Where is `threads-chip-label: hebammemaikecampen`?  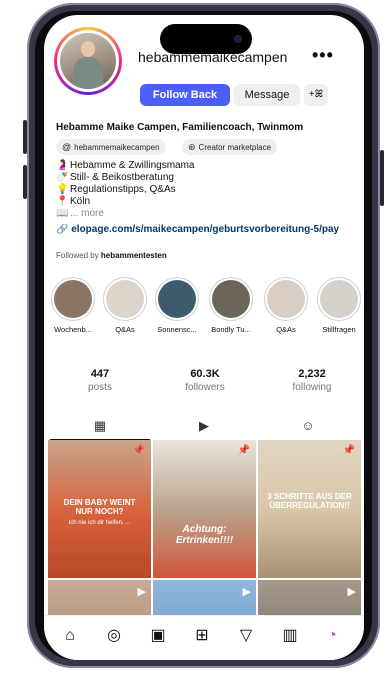
threads-chip-label: hebammemaikecampen is located at coordinates (117, 147).